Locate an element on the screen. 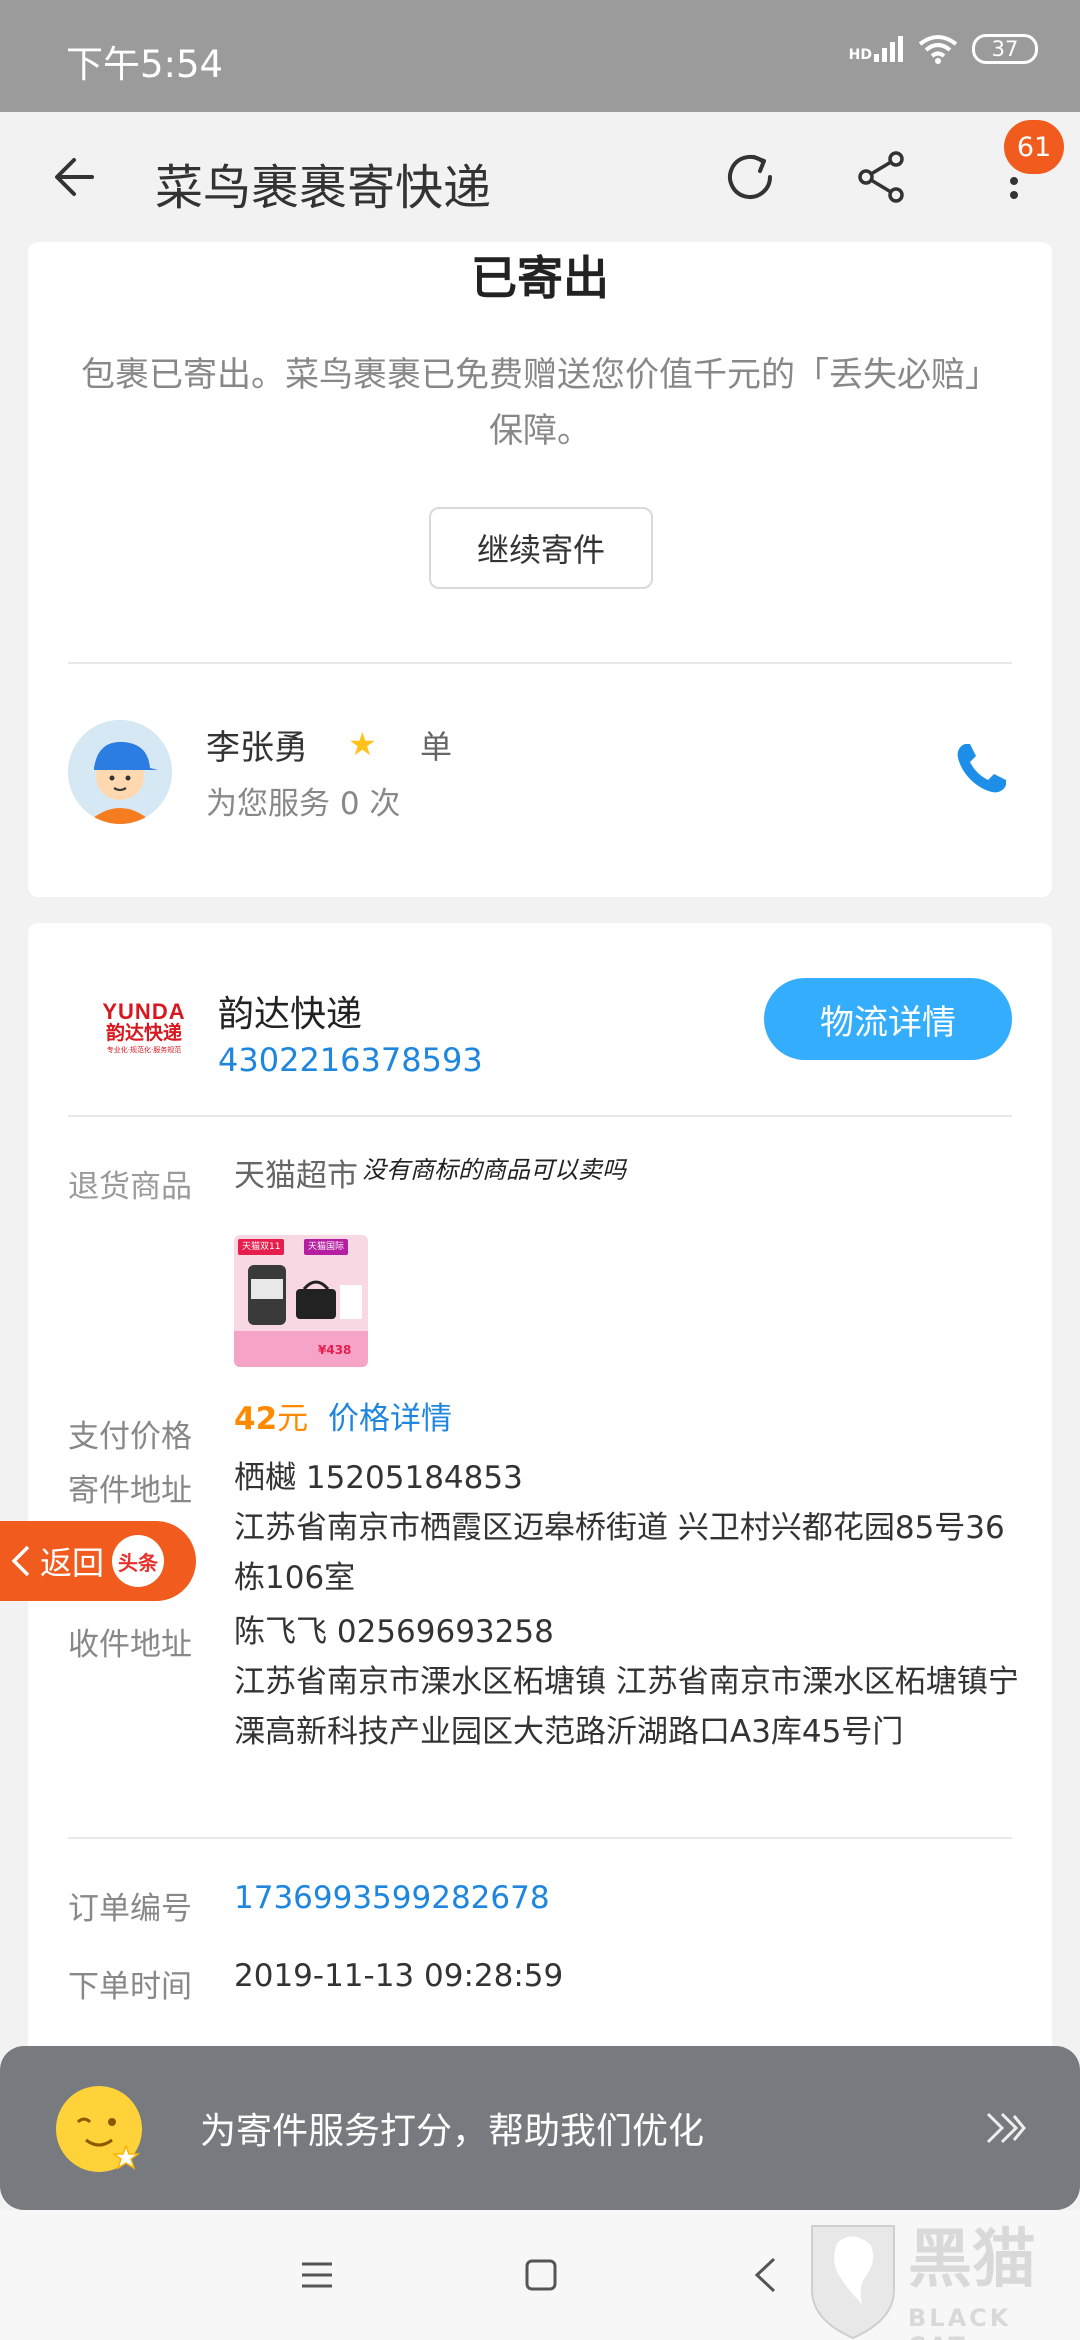  send-contact: 栖樾 15205184853 is located at coordinates (378, 1478).